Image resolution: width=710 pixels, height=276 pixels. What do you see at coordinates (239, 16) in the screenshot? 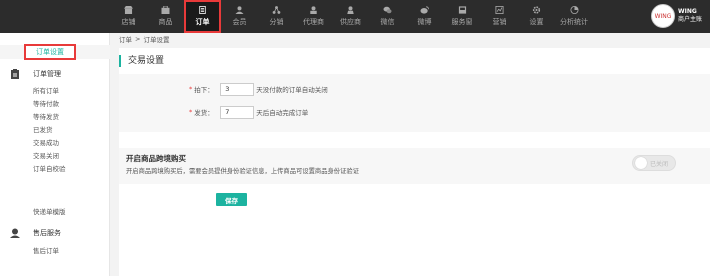
I see `nav-member: 会员` at bounding box center [239, 16].